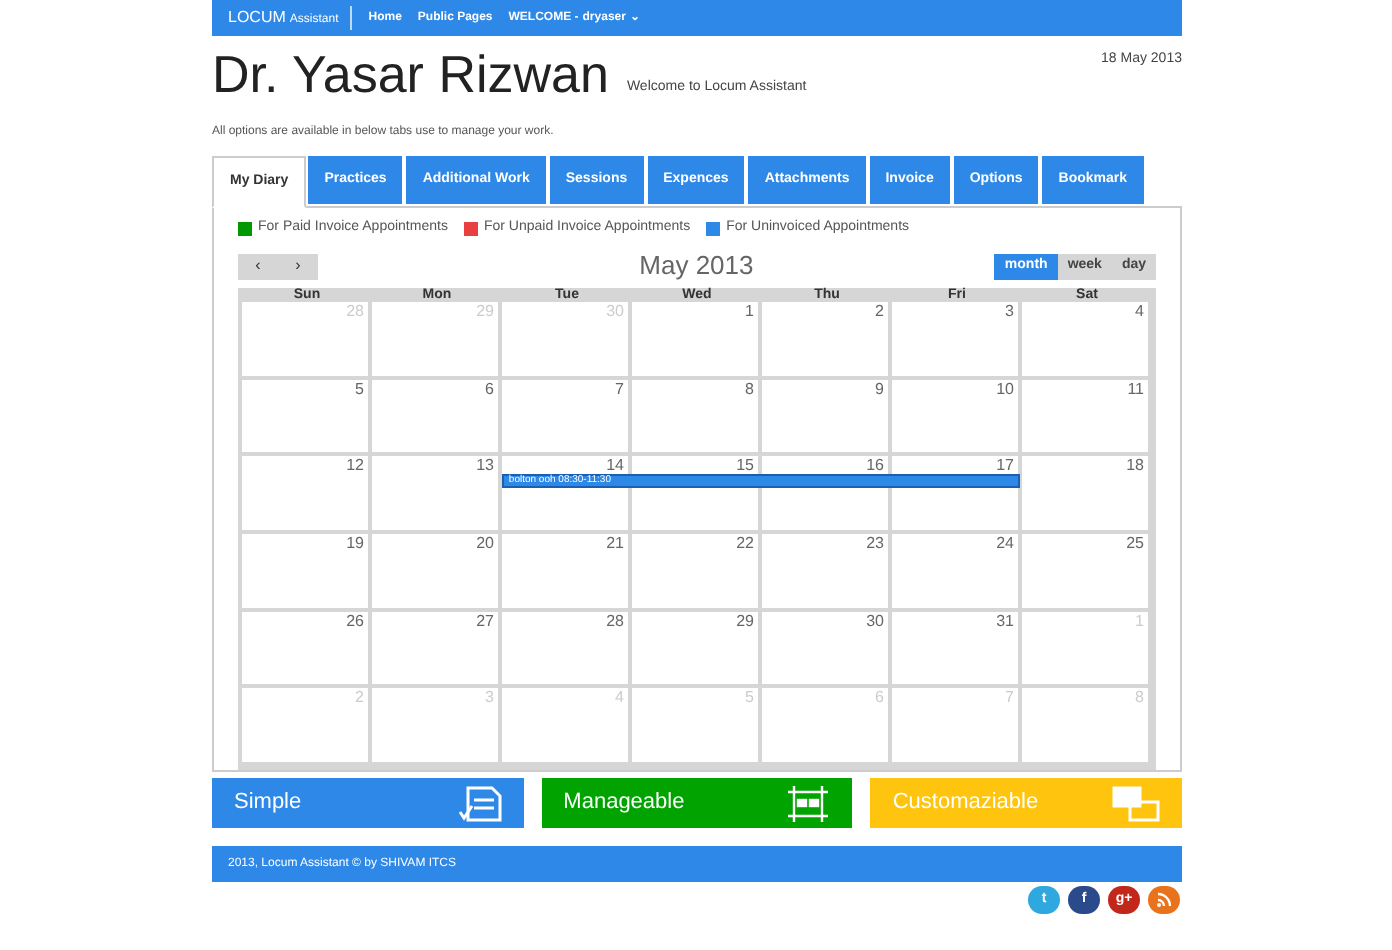 The image size is (1392, 950). What do you see at coordinates (298, 266) in the screenshot?
I see `next-button: ›` at bounding box center [298, 266].